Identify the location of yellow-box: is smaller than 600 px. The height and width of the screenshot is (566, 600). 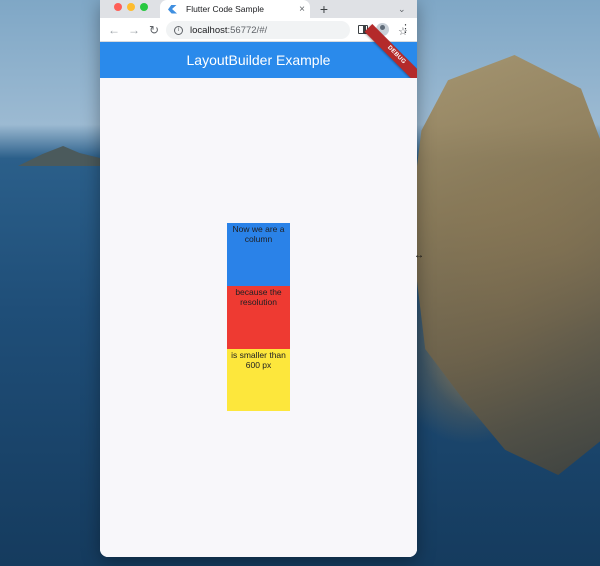
(258, 380).